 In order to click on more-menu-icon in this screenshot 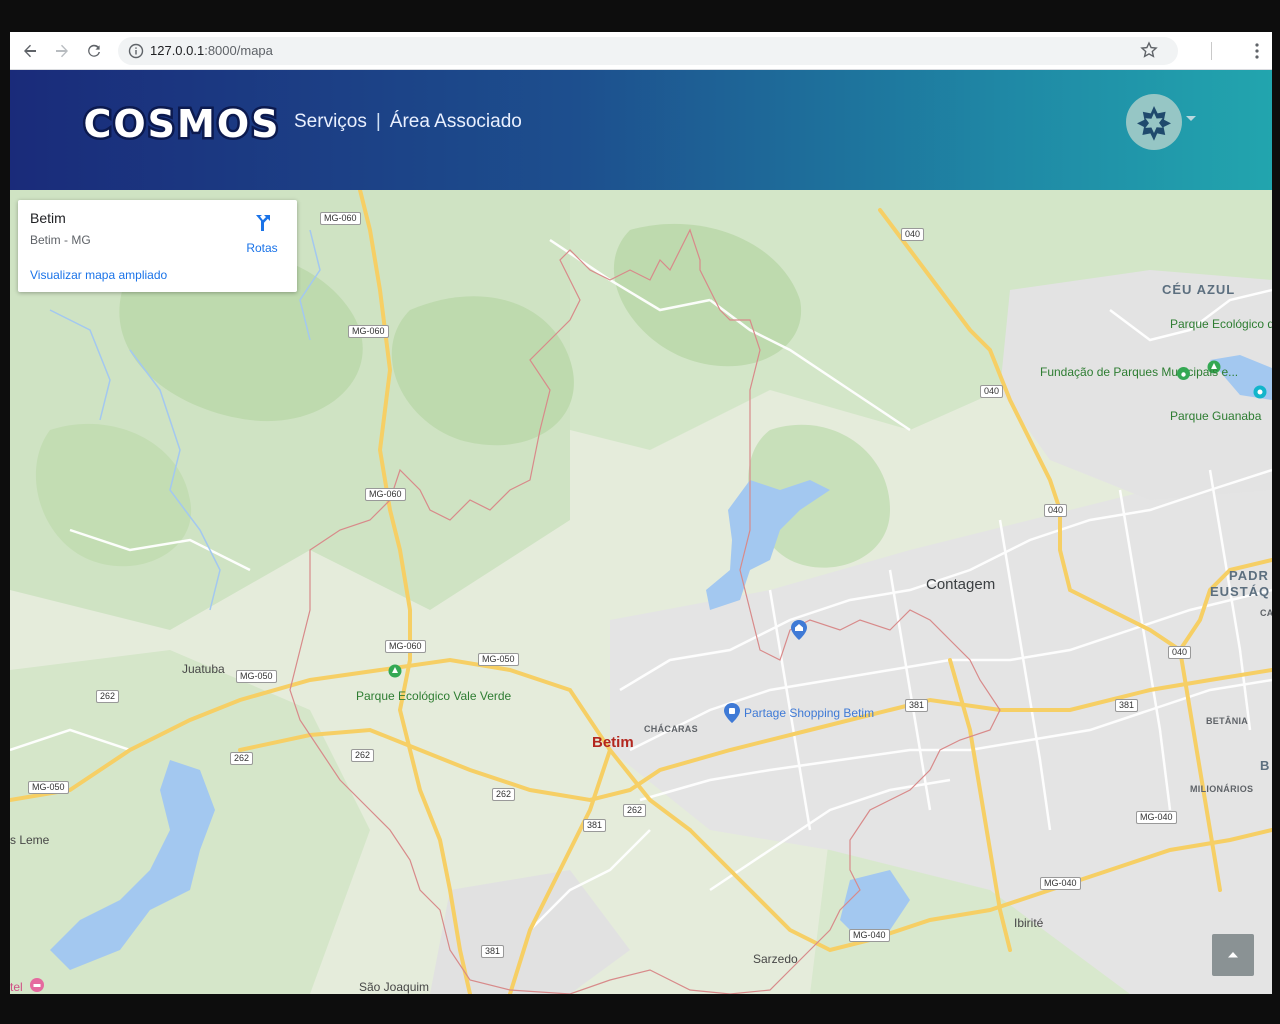, I will do `click(1257, 51)`.